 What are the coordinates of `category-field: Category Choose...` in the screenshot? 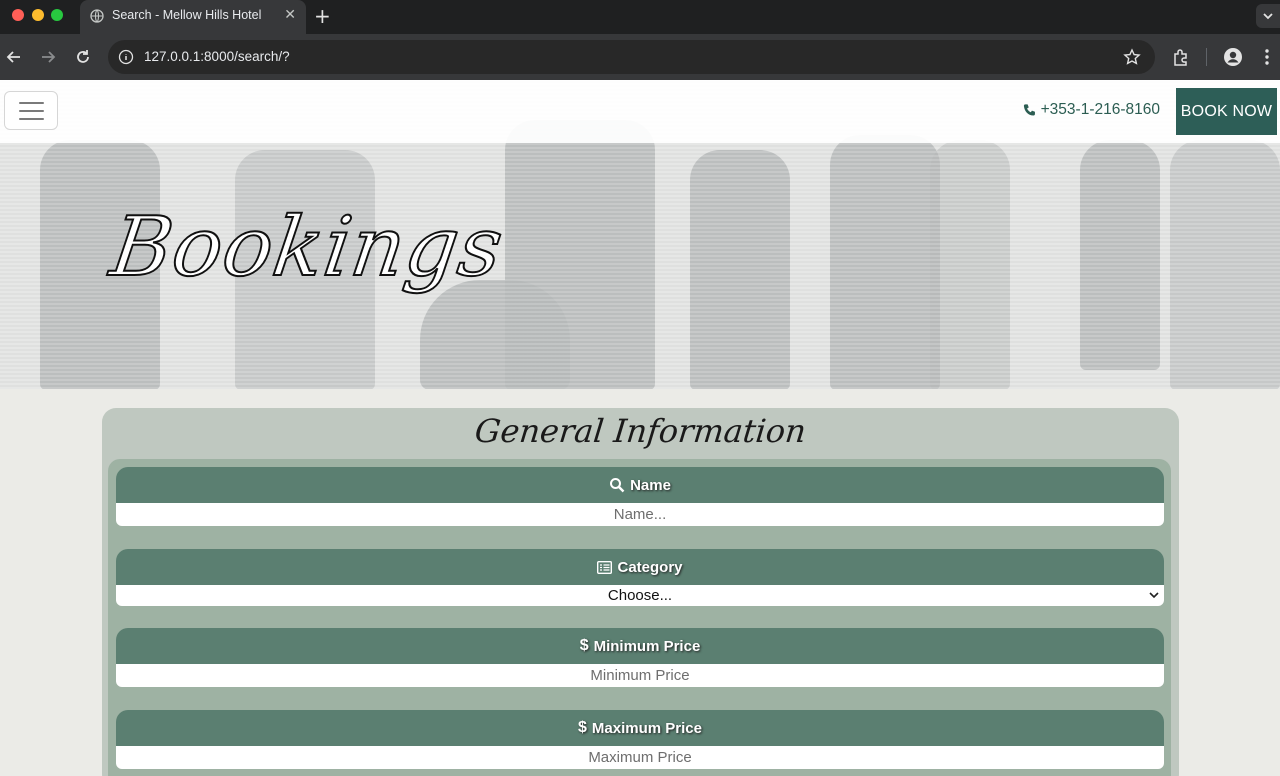 It's located at (640, 577).